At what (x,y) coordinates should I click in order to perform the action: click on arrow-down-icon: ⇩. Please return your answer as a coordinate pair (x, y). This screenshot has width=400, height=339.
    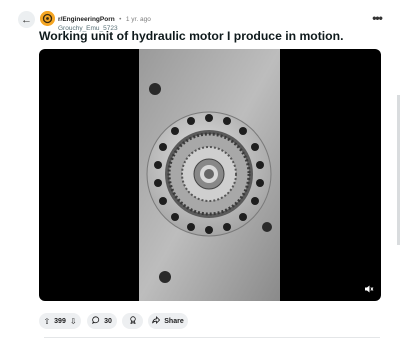
    Looking at the image, I should click on (73, 321).